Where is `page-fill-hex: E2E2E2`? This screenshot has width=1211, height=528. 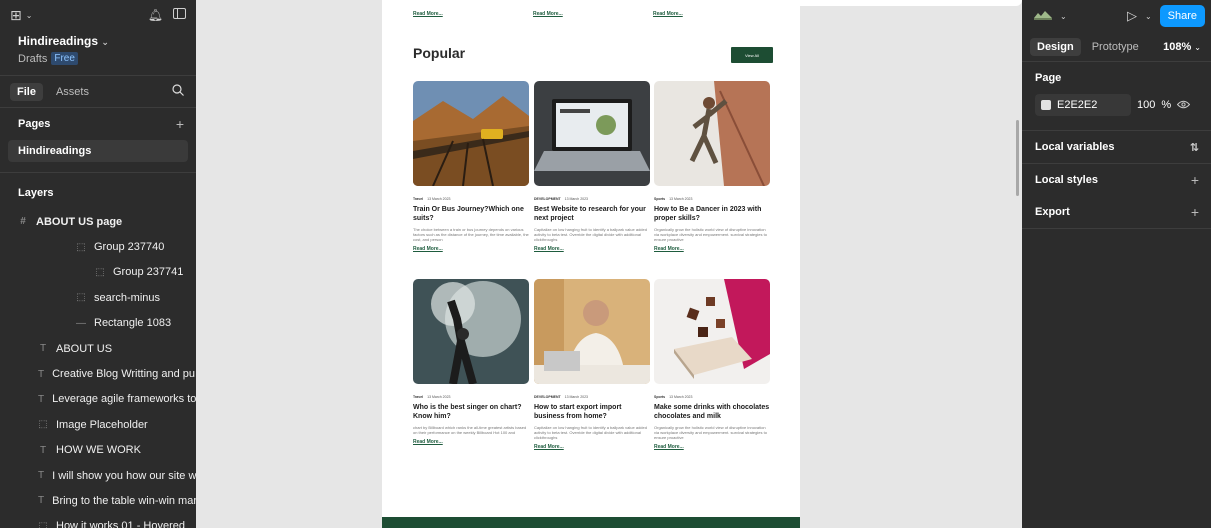
page-fill-hex: E2E2E2 is located at coordinates (1077, 105).